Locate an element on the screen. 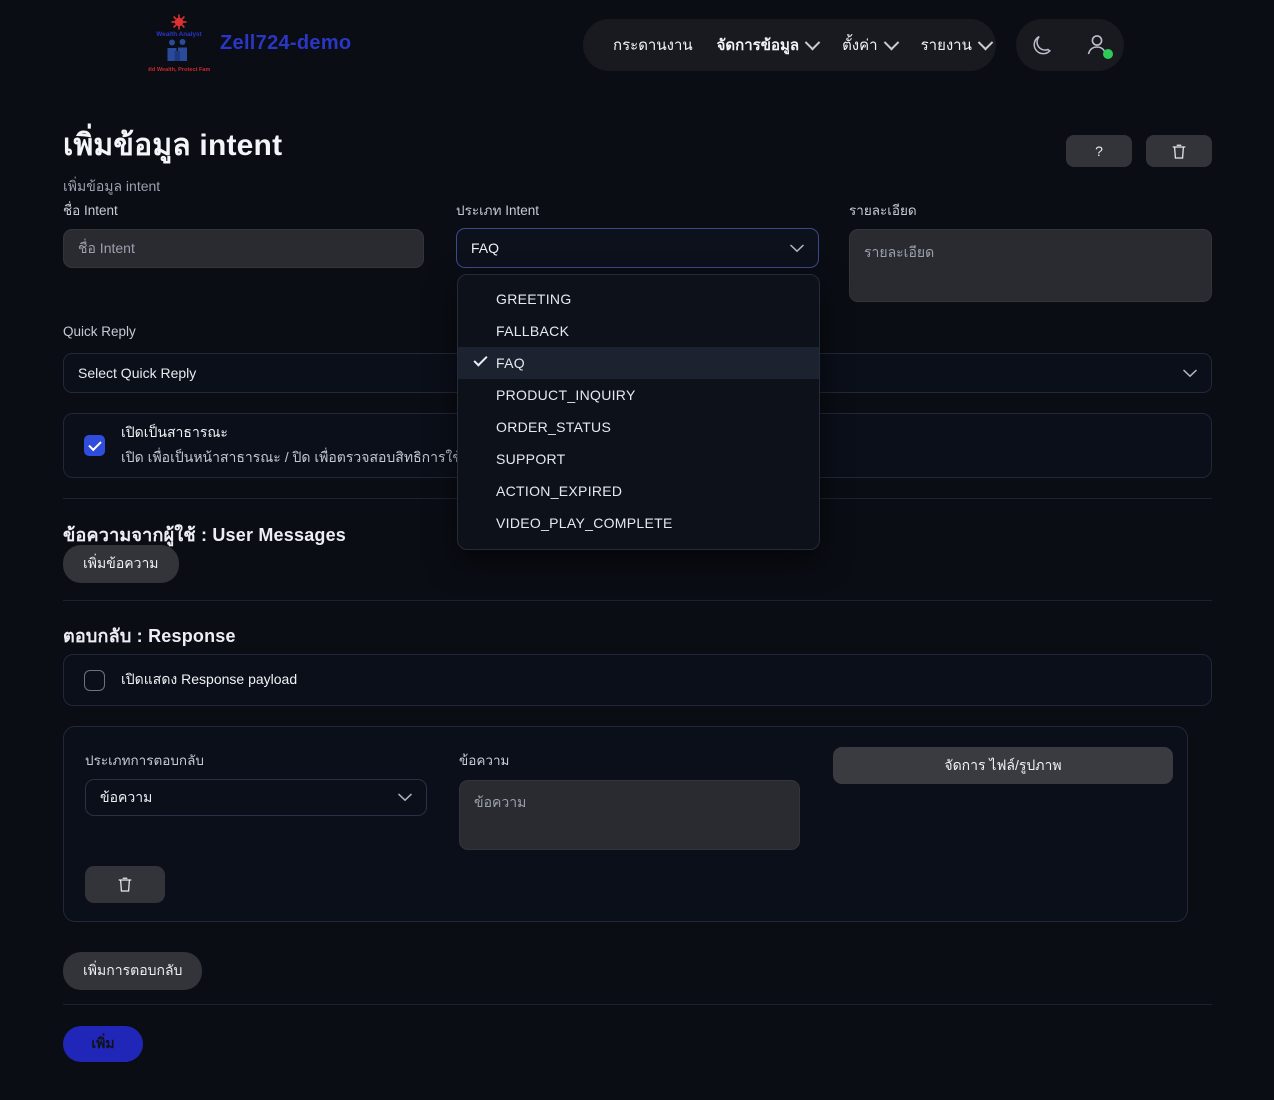 Image resolution: width=1274 pixels, height=1100 pixels. response-payload-card: เปิดแสดง Response payload is located at coordinates (637, 680).